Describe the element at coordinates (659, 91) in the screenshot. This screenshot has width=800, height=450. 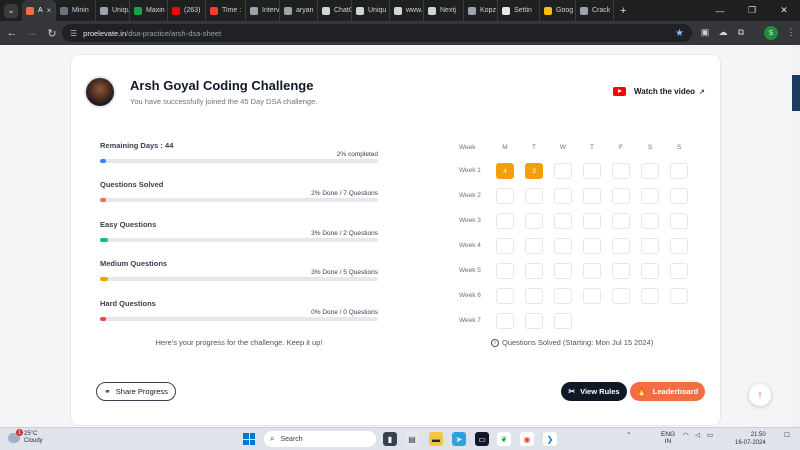
I see `watch-video-link: Watch the video ↗` at that location.